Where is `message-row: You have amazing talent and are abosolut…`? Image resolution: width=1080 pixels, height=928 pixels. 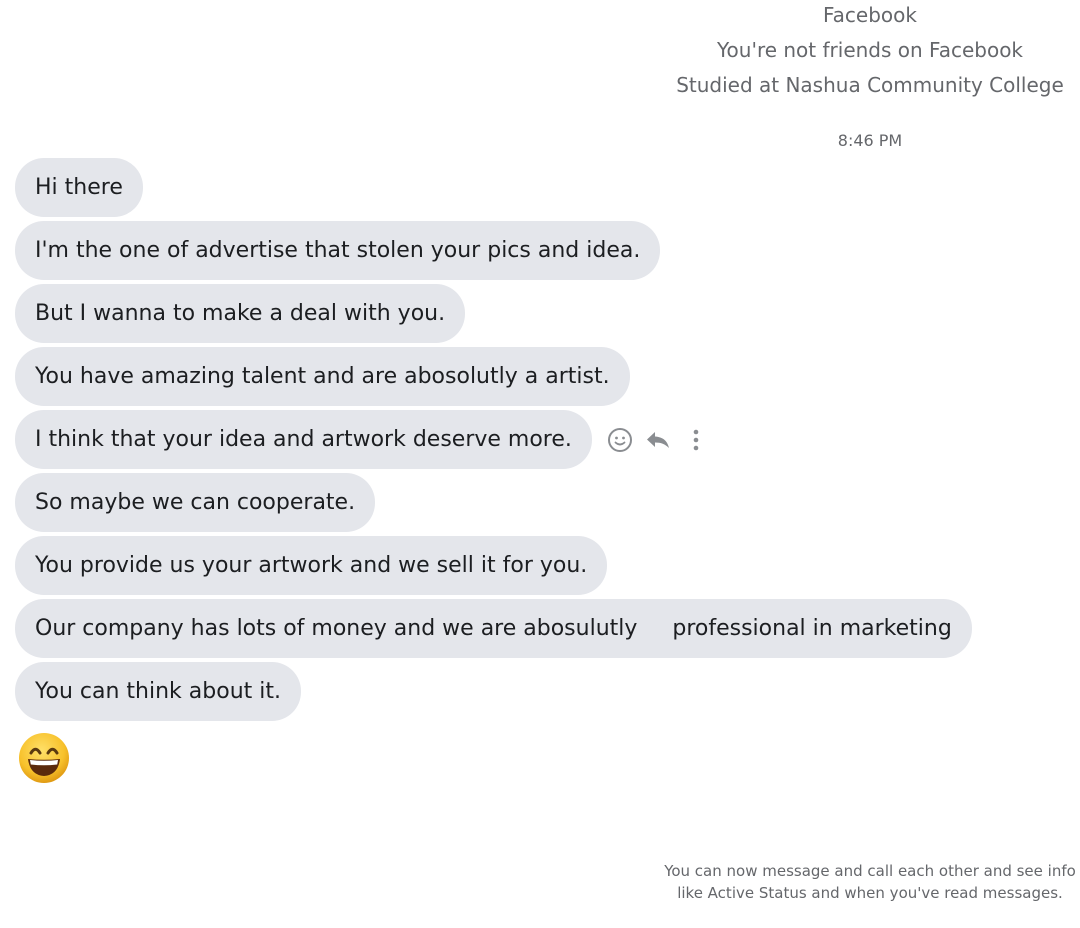
message-row: You have amazing talent and are abosolut… is located at coordinates (322, 376).